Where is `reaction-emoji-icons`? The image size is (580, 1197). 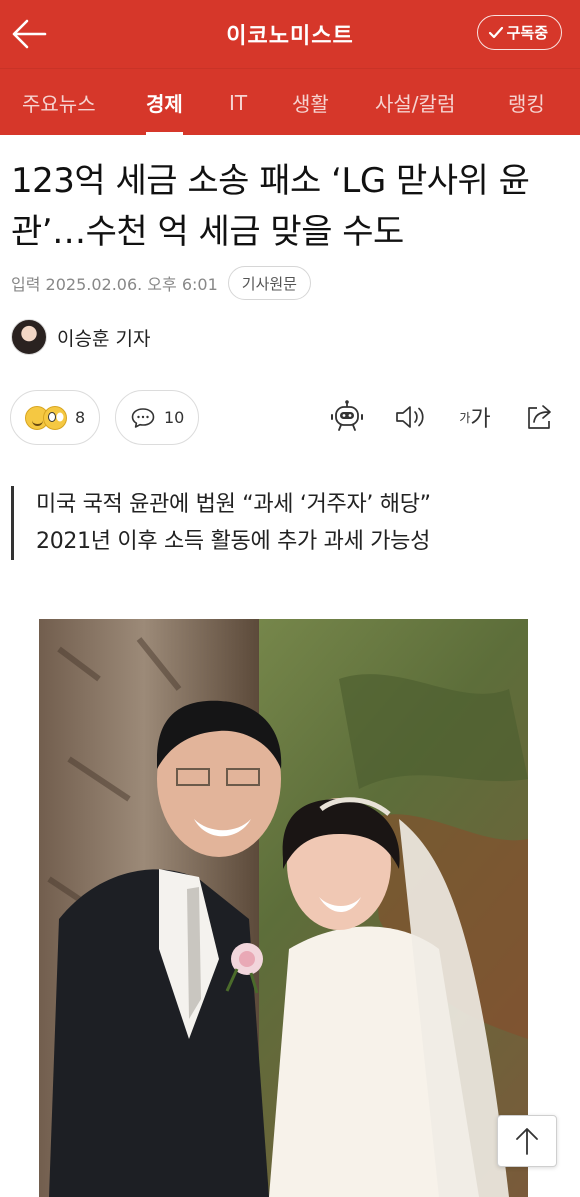 reaction-emoji-icons is located at coordinates (46, 417).